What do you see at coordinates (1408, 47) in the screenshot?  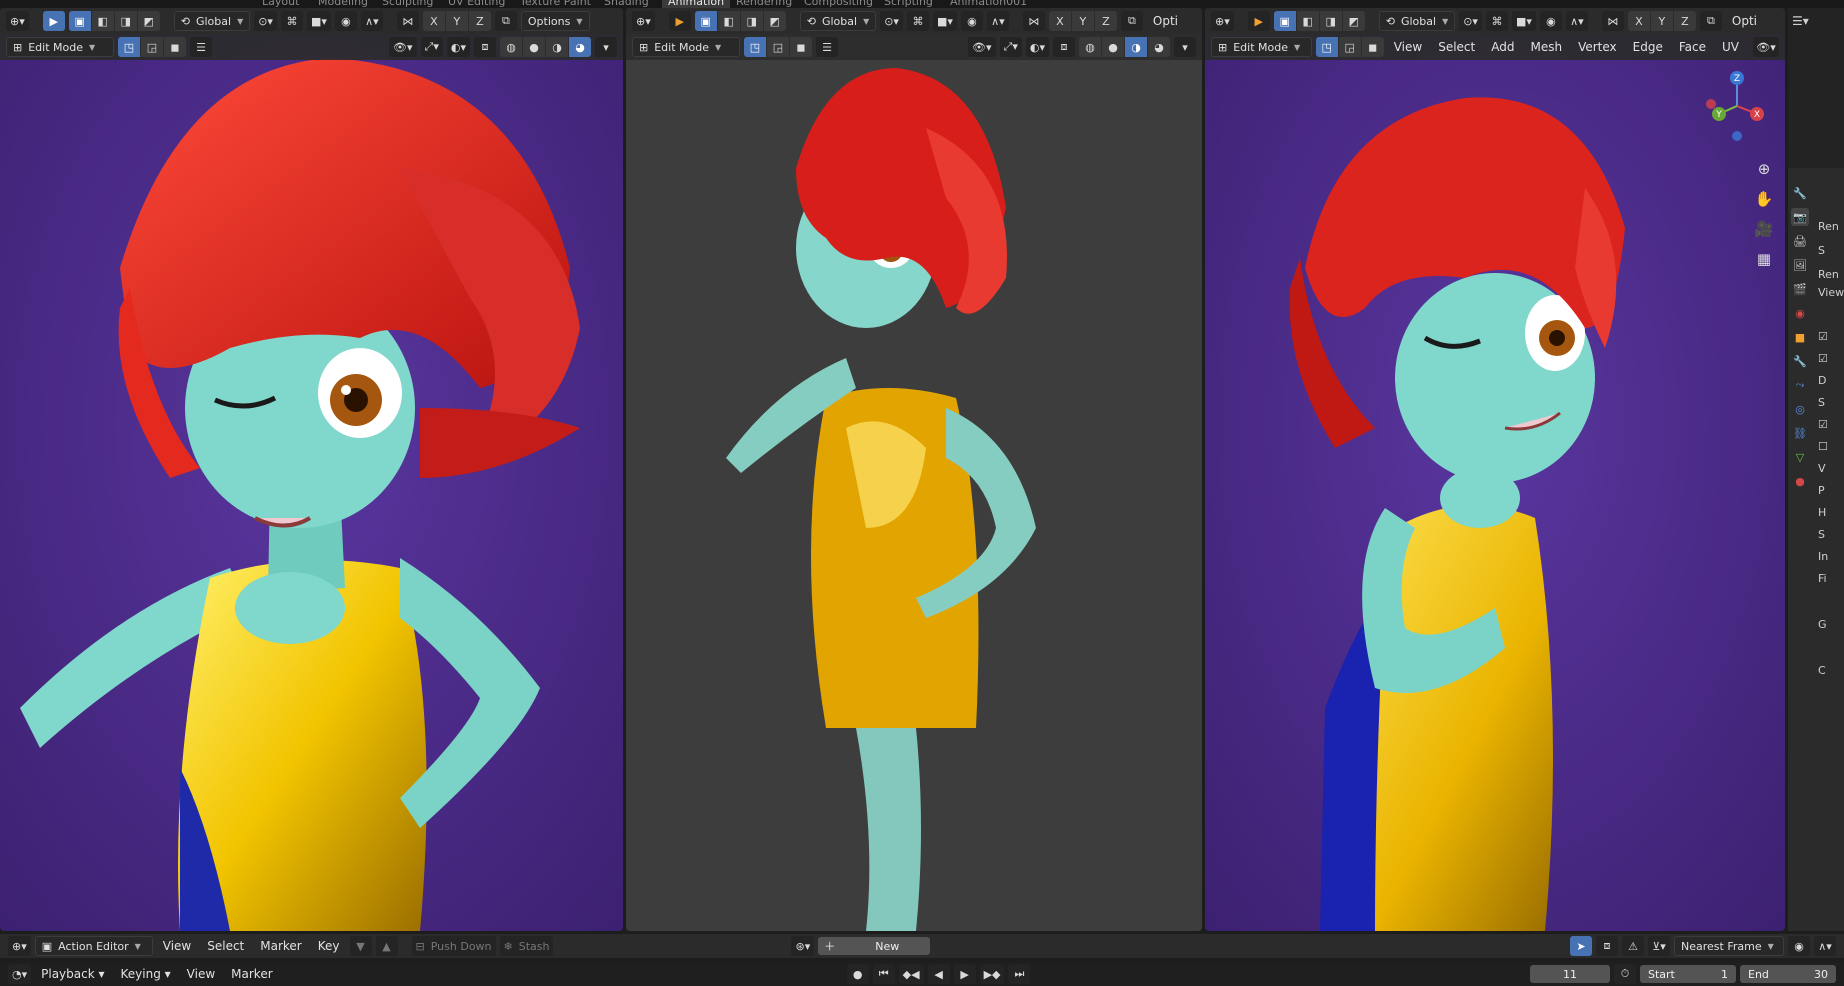 I see `menu-view: View` at bounding box center [1408, 47].